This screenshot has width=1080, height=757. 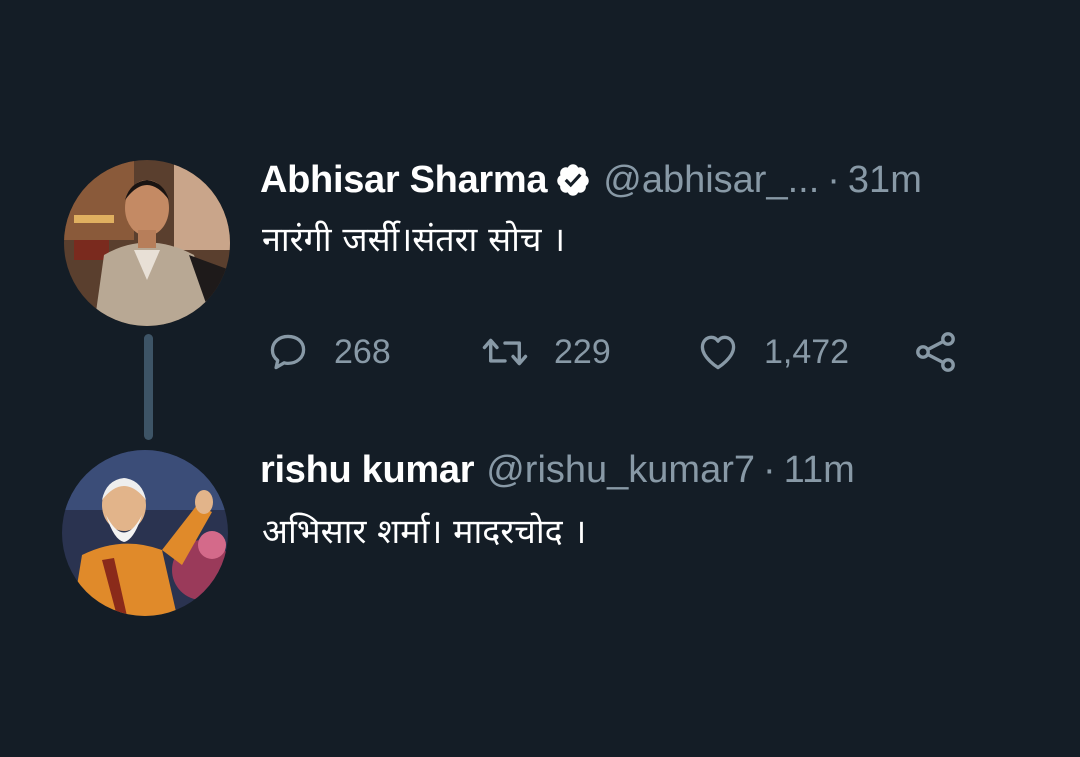 I want to click on tweet-header: rishu kumar @rishu_kumar7 · 11m, so click(x=557, y=470).